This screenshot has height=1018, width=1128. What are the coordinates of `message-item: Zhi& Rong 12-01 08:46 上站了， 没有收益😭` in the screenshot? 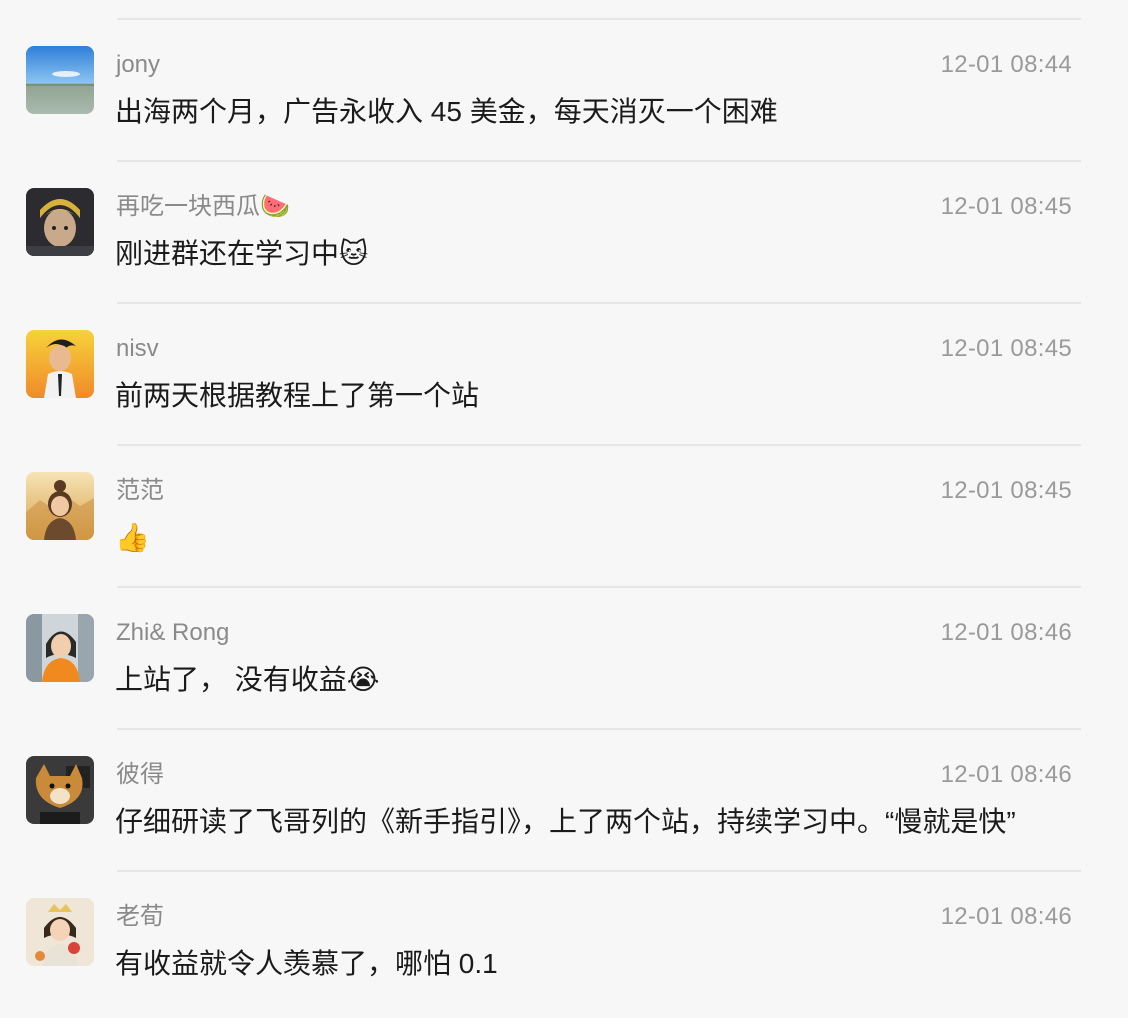 It's located at (564, 639).